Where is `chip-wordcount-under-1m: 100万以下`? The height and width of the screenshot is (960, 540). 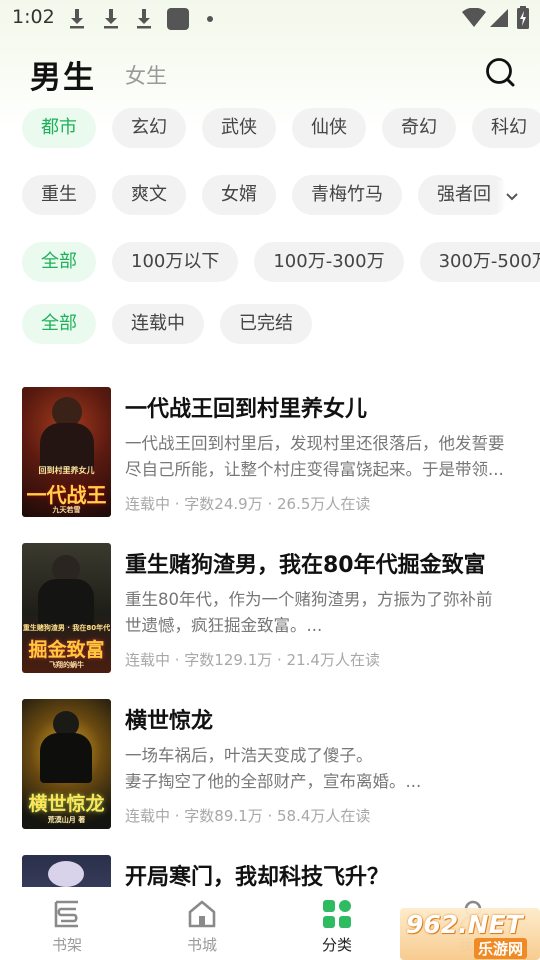
chip-wordcount-under-1m: 100万以下 is located at coordinates (175, 262).